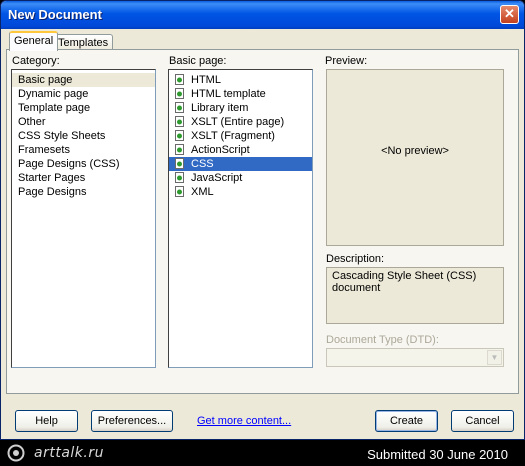 Image resolution: width=525 pixels, height=466 pixels. What do you see at coordinates (83, 108) in the screenshot?
I see `category-item-template-page: Template page` at bounding box center [83, 108].